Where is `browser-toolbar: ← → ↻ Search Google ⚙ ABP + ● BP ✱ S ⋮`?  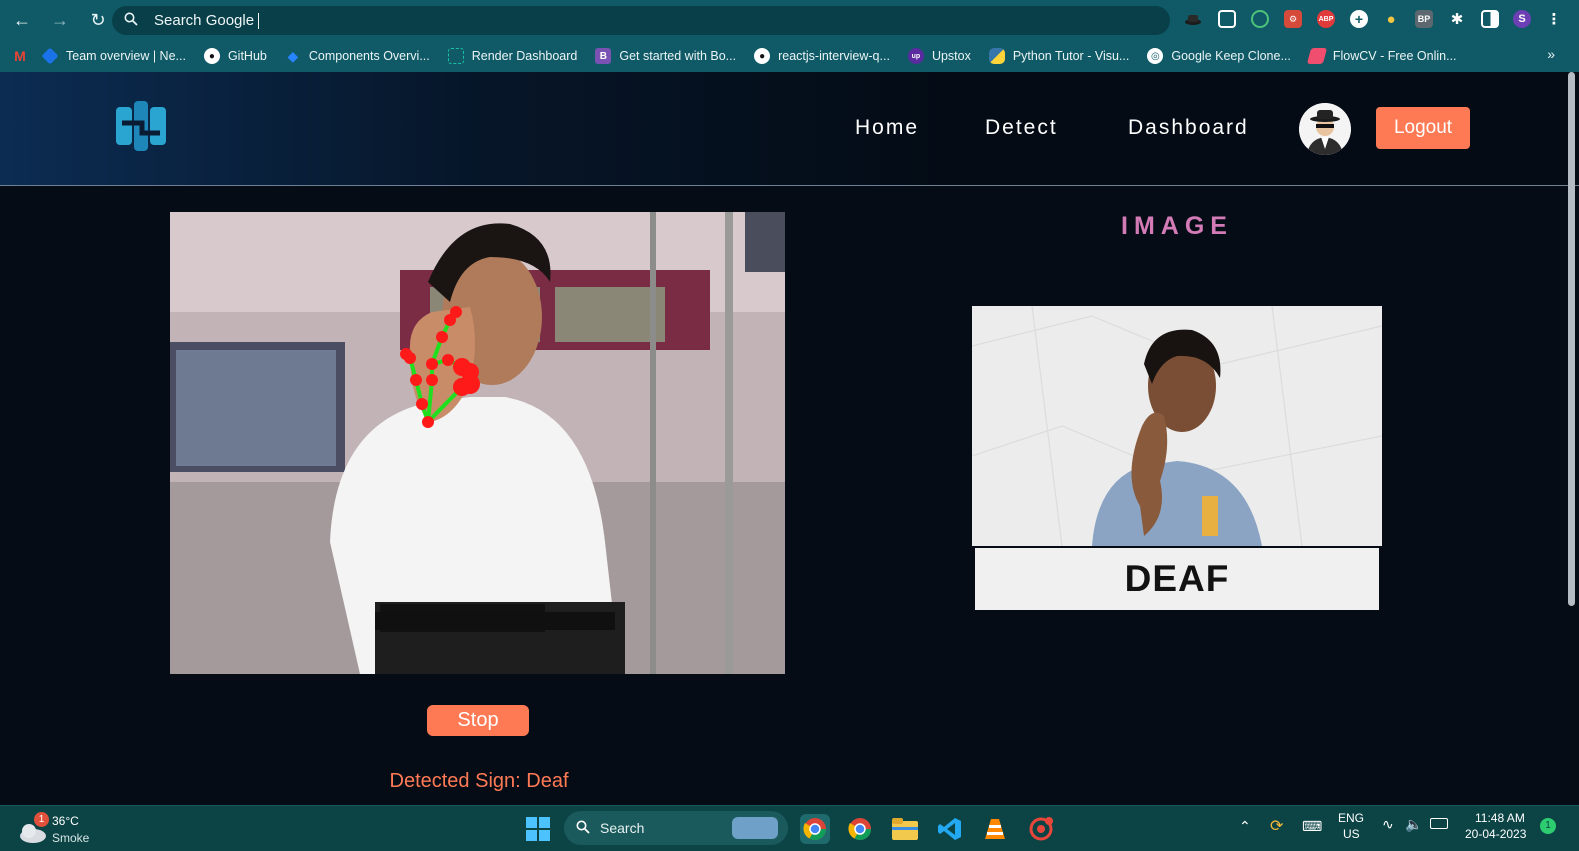
browser-toolbar: ← → ↻ Search Google ⚙ ABP + ● BP ✱ S ⋮ is located at coordinates (789, 20).